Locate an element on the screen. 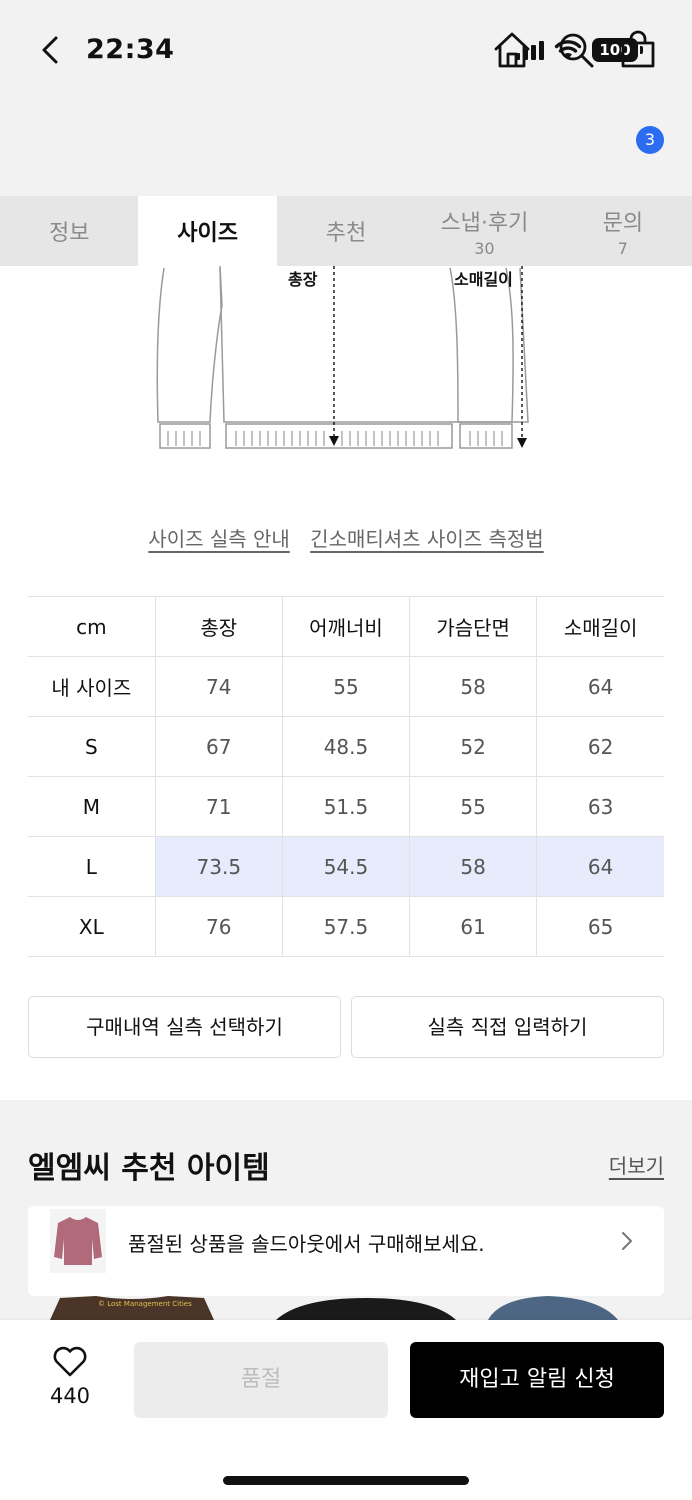 Image resolution: width=692 pixels, height=1500 pixels. tab-label: 스냅·후기 is located at coordinates (484, 223).